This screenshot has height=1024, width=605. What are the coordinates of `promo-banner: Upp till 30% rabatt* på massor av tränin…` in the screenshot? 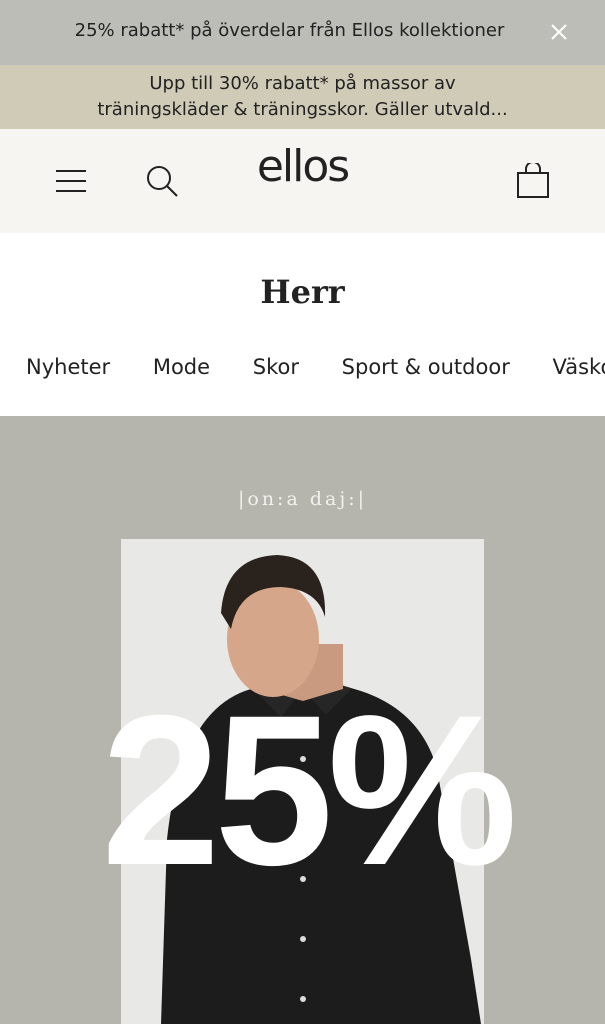 It's located at (302, 97).